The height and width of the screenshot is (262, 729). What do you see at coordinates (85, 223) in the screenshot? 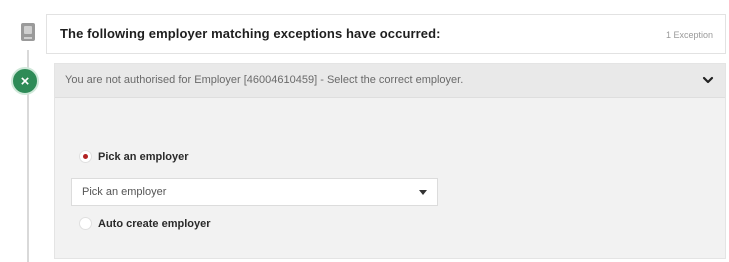
I see `auto-create-radio` at bounding box center [85, 223].